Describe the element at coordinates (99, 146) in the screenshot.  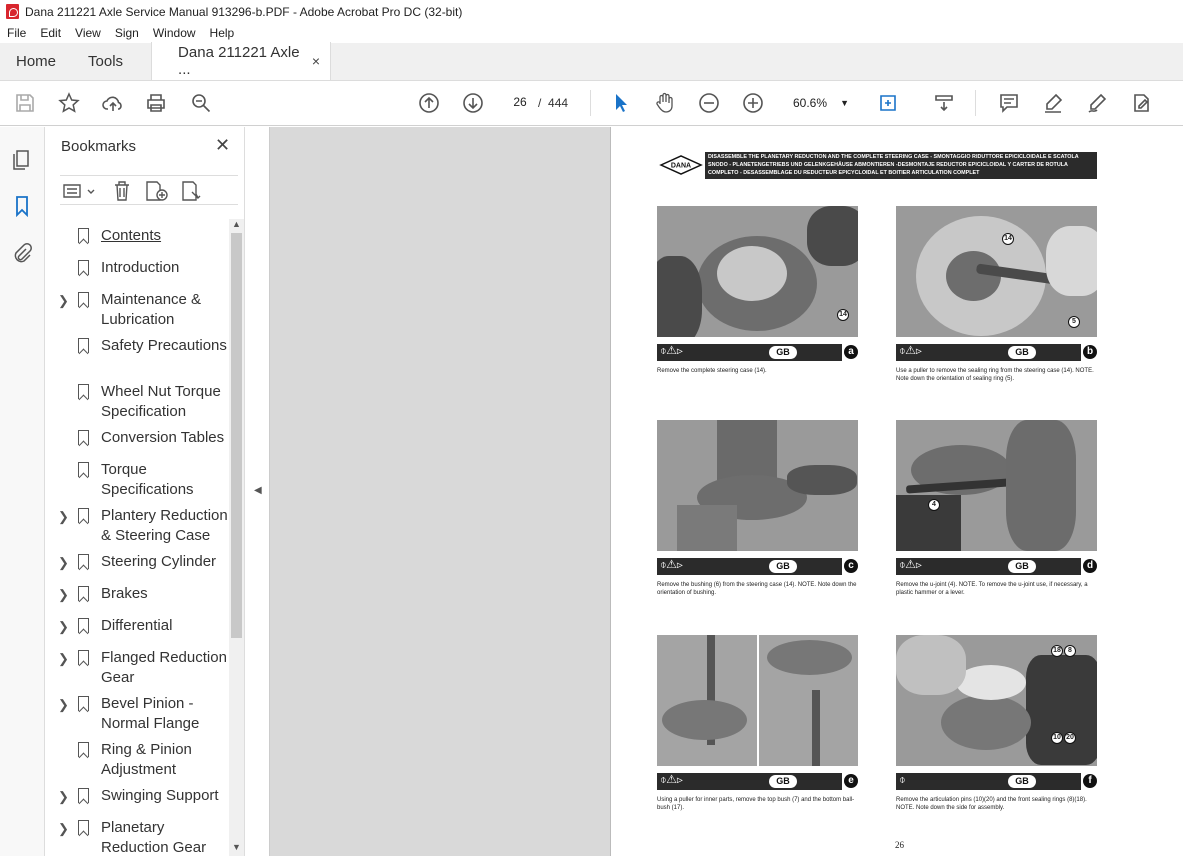
I see `bookmarks-title: Bookmarks` at that location.